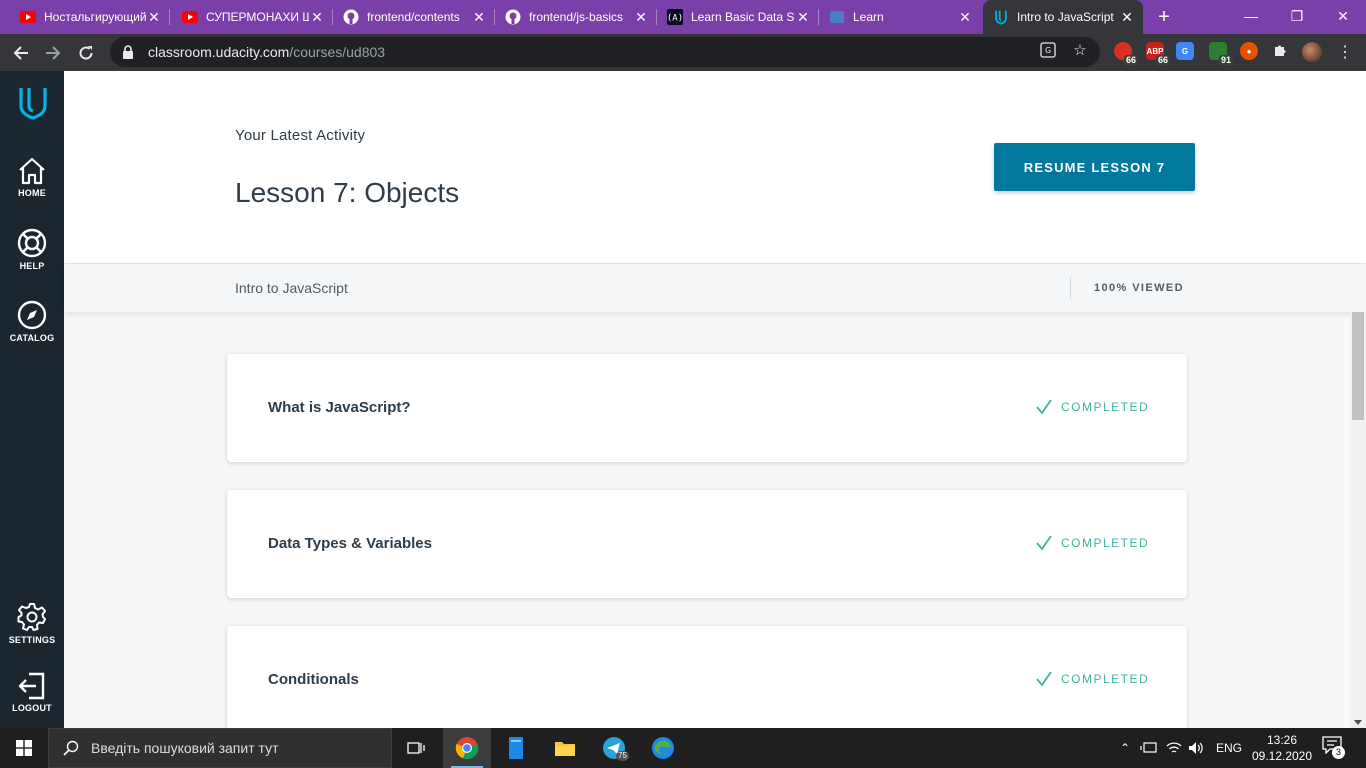  I want to click on notification-center-icon: 3, so click(1334, 748).